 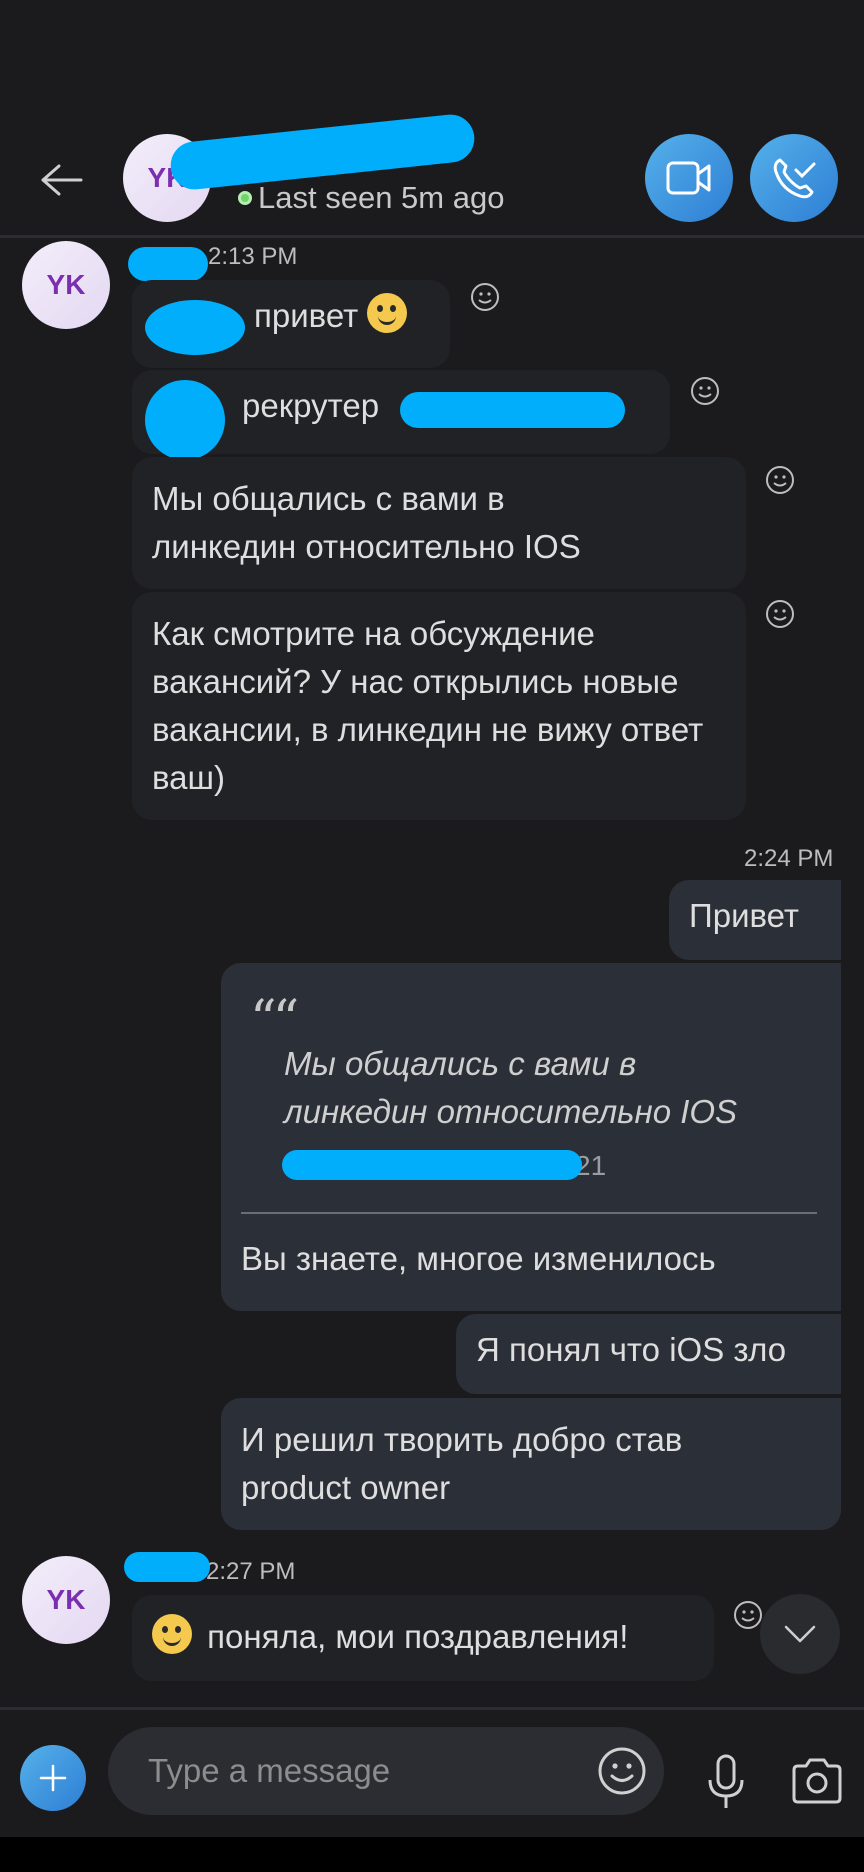 What do you see at coordinates (381, 197) in the screenshot?
I see `presence-text: Last seen 5m ago` at bounding box center [381, 197].